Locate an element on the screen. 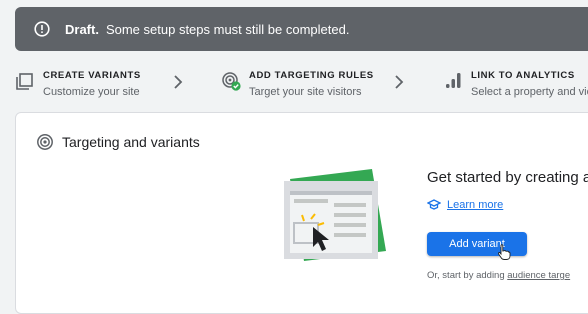 The height and width of the screenshot is (314, 588). step-title: LINK TO ANALYTICS is located at coordinates (523, 75).